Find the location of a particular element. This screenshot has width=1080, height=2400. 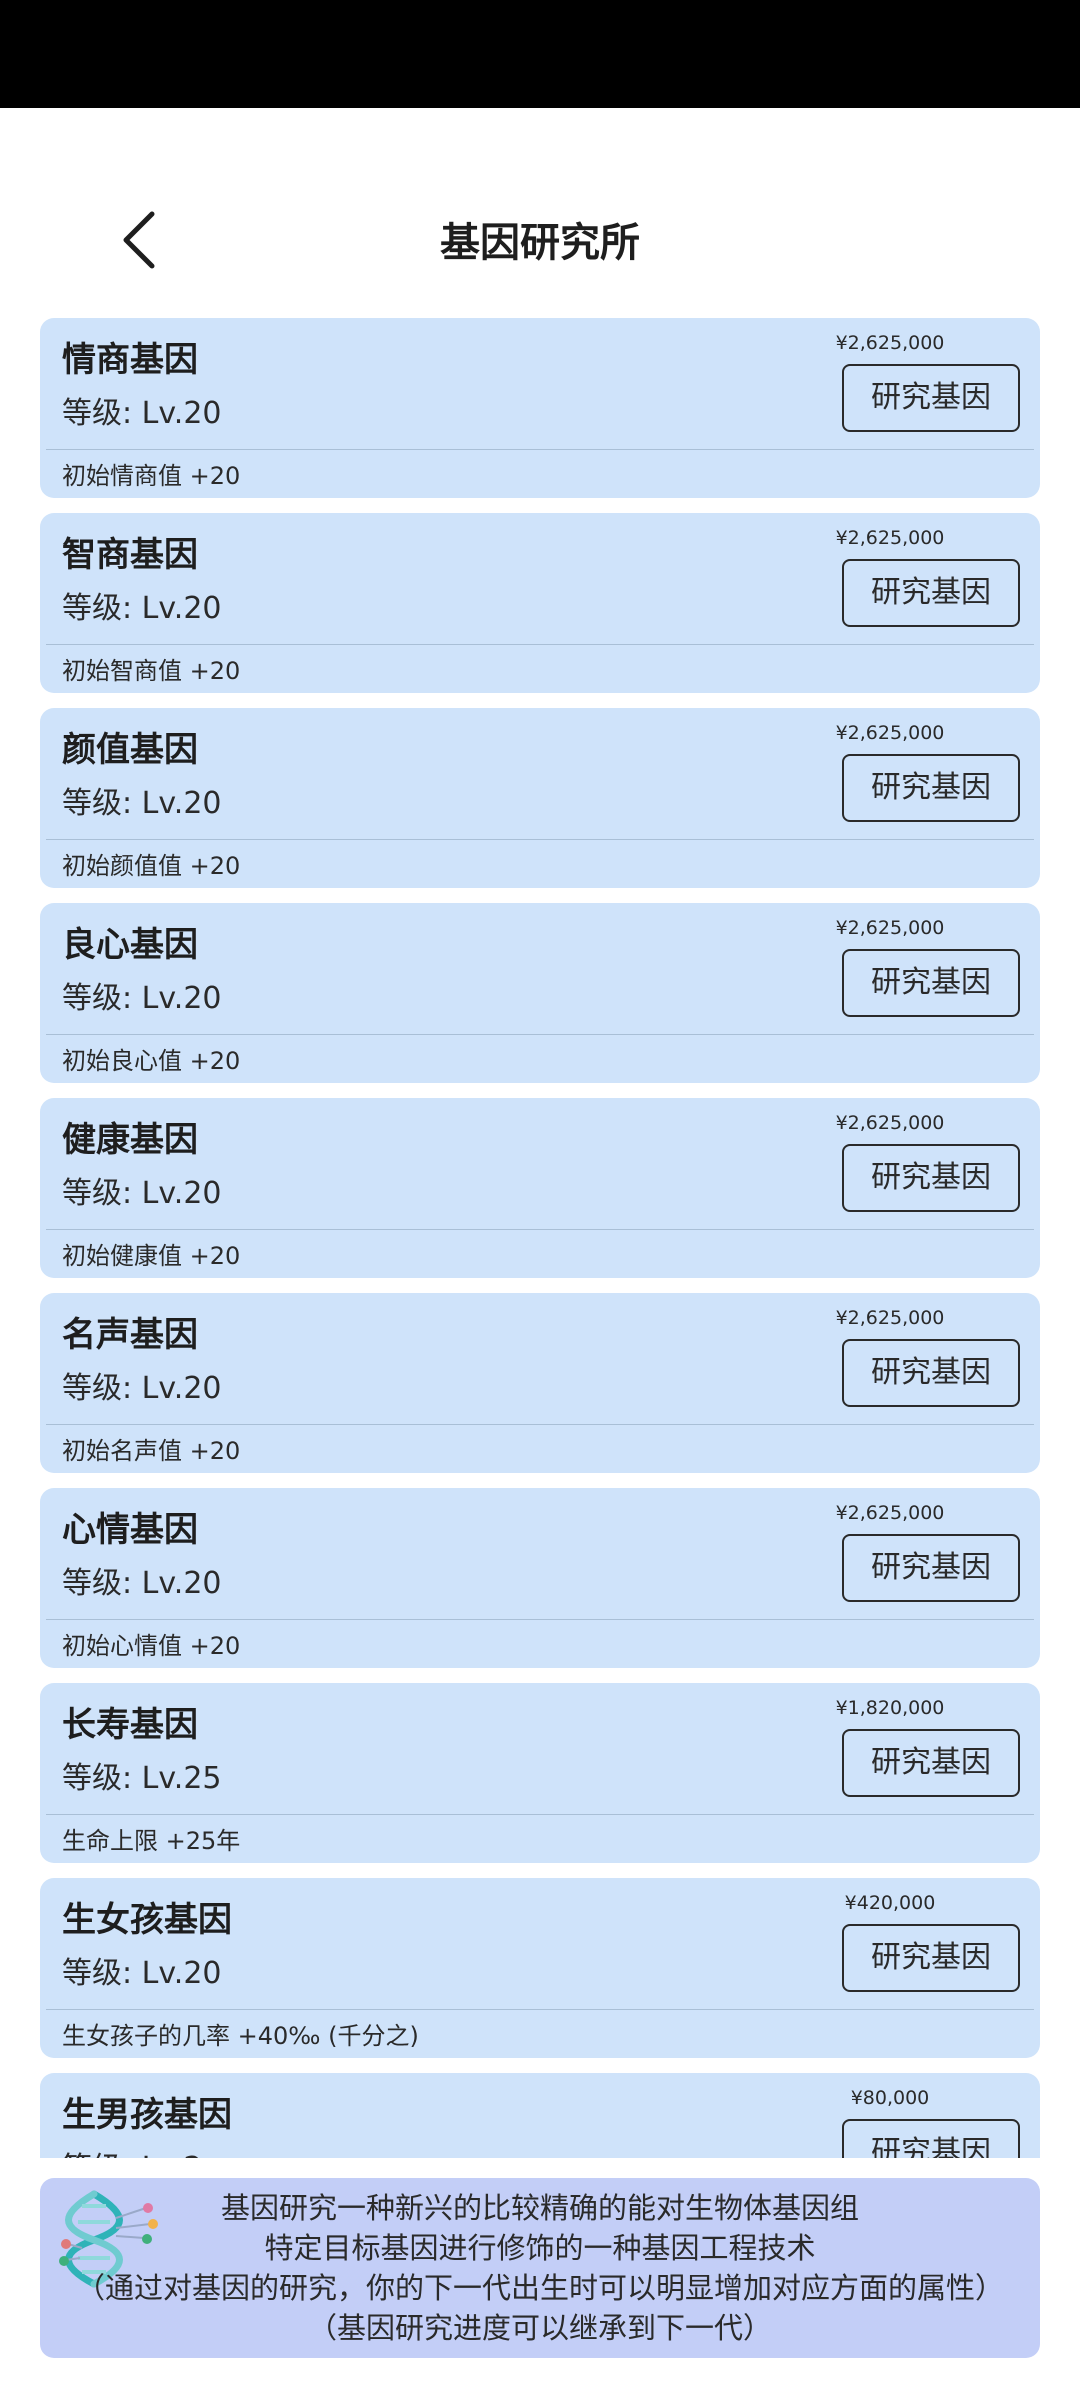

gene-effect: 初始心情值 +20 is located at coordinates (151, 1646).